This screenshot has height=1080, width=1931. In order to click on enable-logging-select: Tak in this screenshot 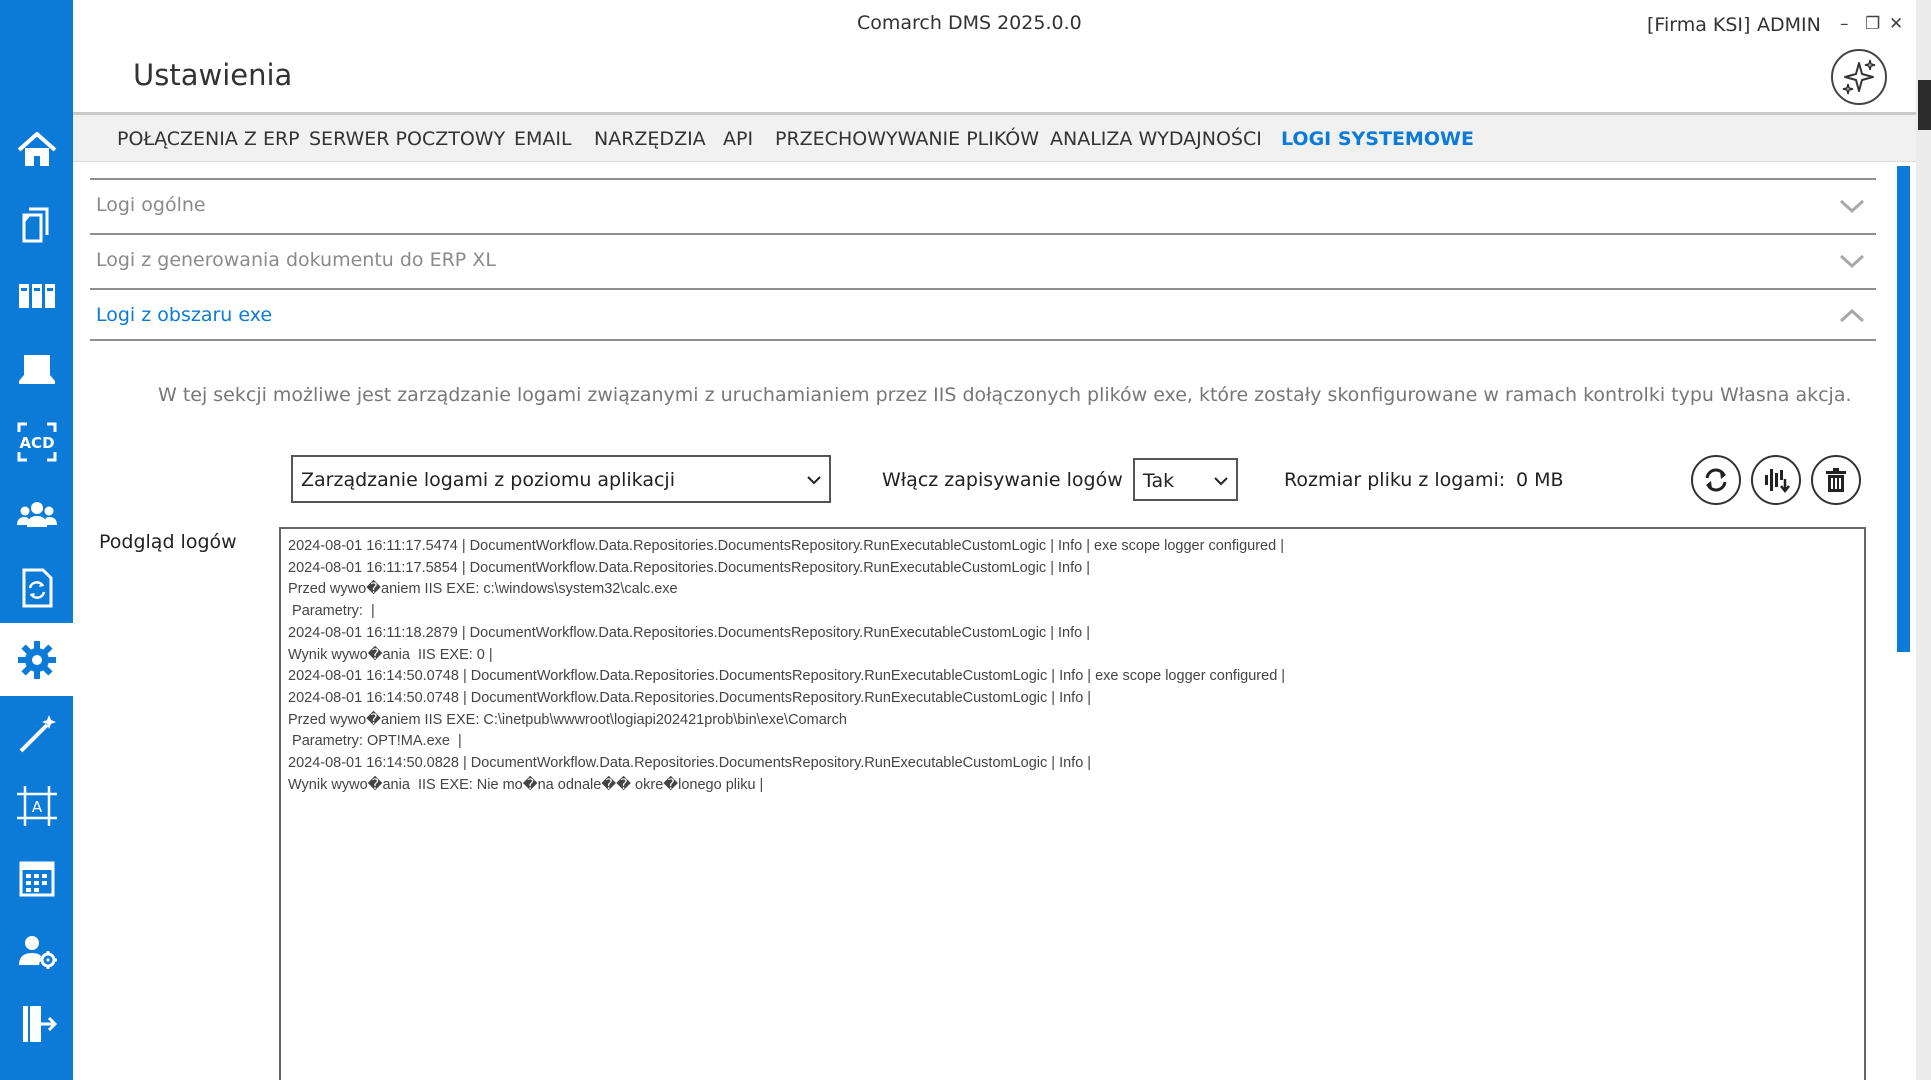, I will do `click(1185, 479)`.